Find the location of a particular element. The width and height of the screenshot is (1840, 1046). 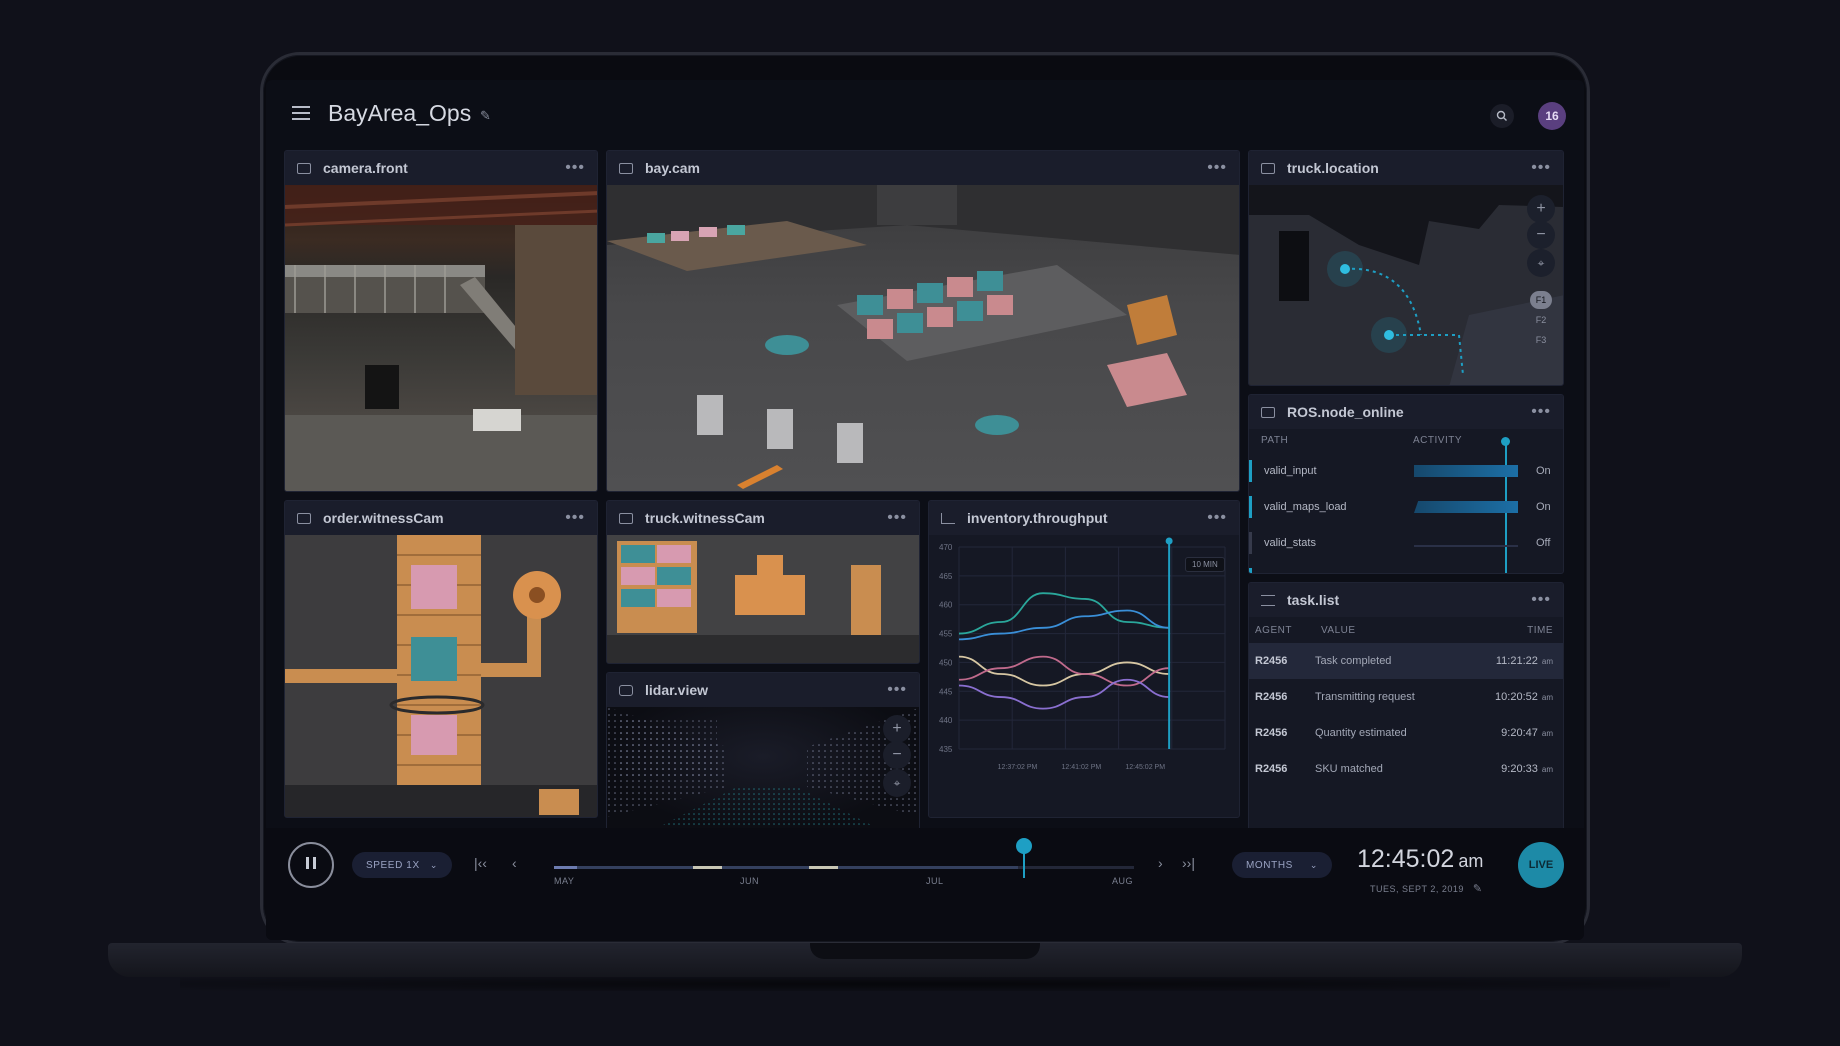

table-row: R2456 Quantity estimated 9:20:47 am is located at coordinates (1406, 733).